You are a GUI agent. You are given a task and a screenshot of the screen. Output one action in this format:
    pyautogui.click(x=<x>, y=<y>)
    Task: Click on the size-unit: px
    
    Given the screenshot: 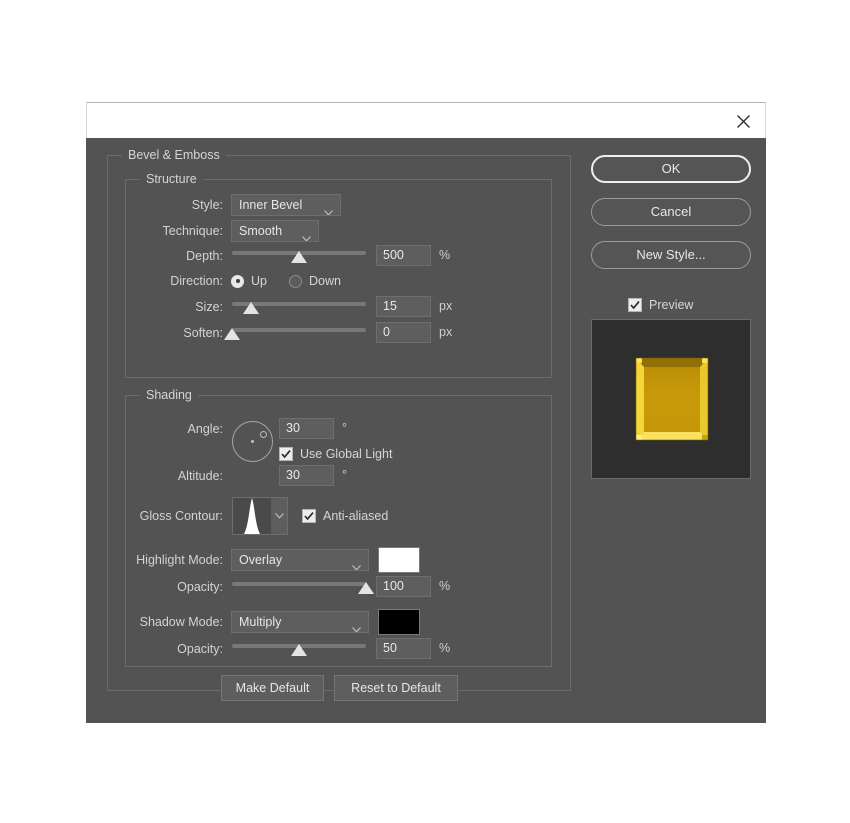 What is the action you would take?
    pyautogui.click(x=446, y=306)
    